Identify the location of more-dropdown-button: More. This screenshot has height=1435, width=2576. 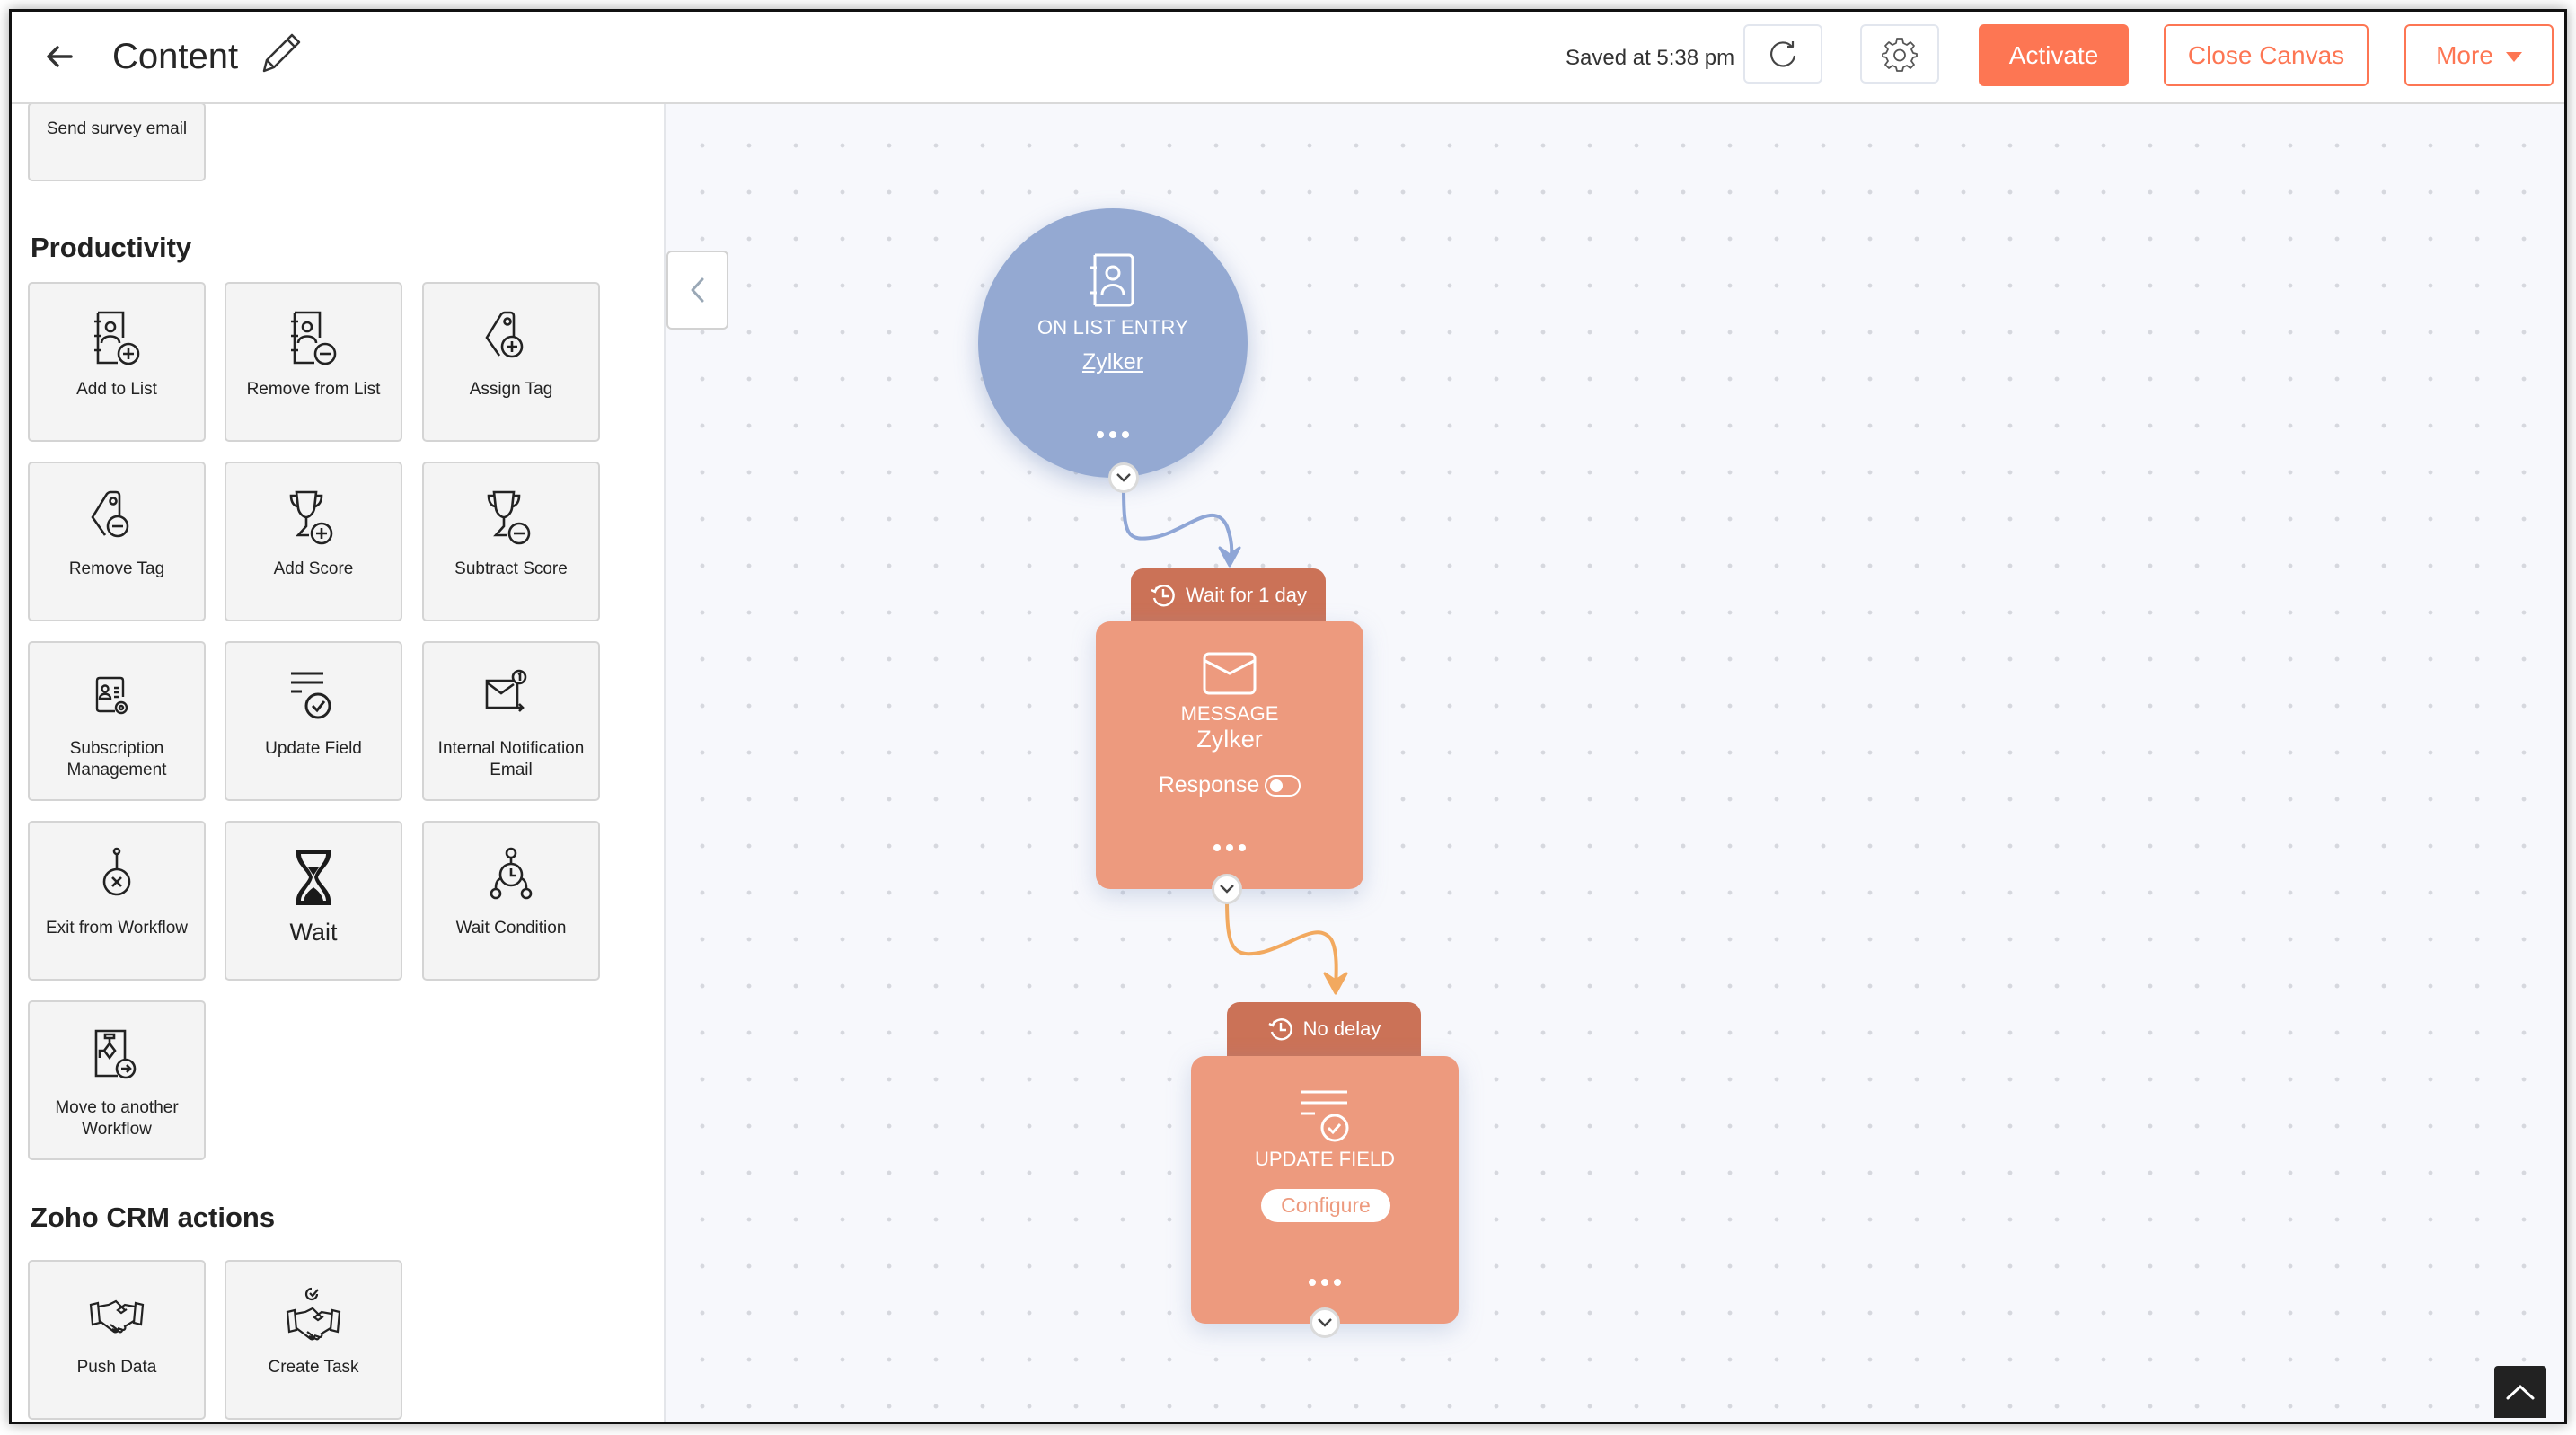
(2479, 55).